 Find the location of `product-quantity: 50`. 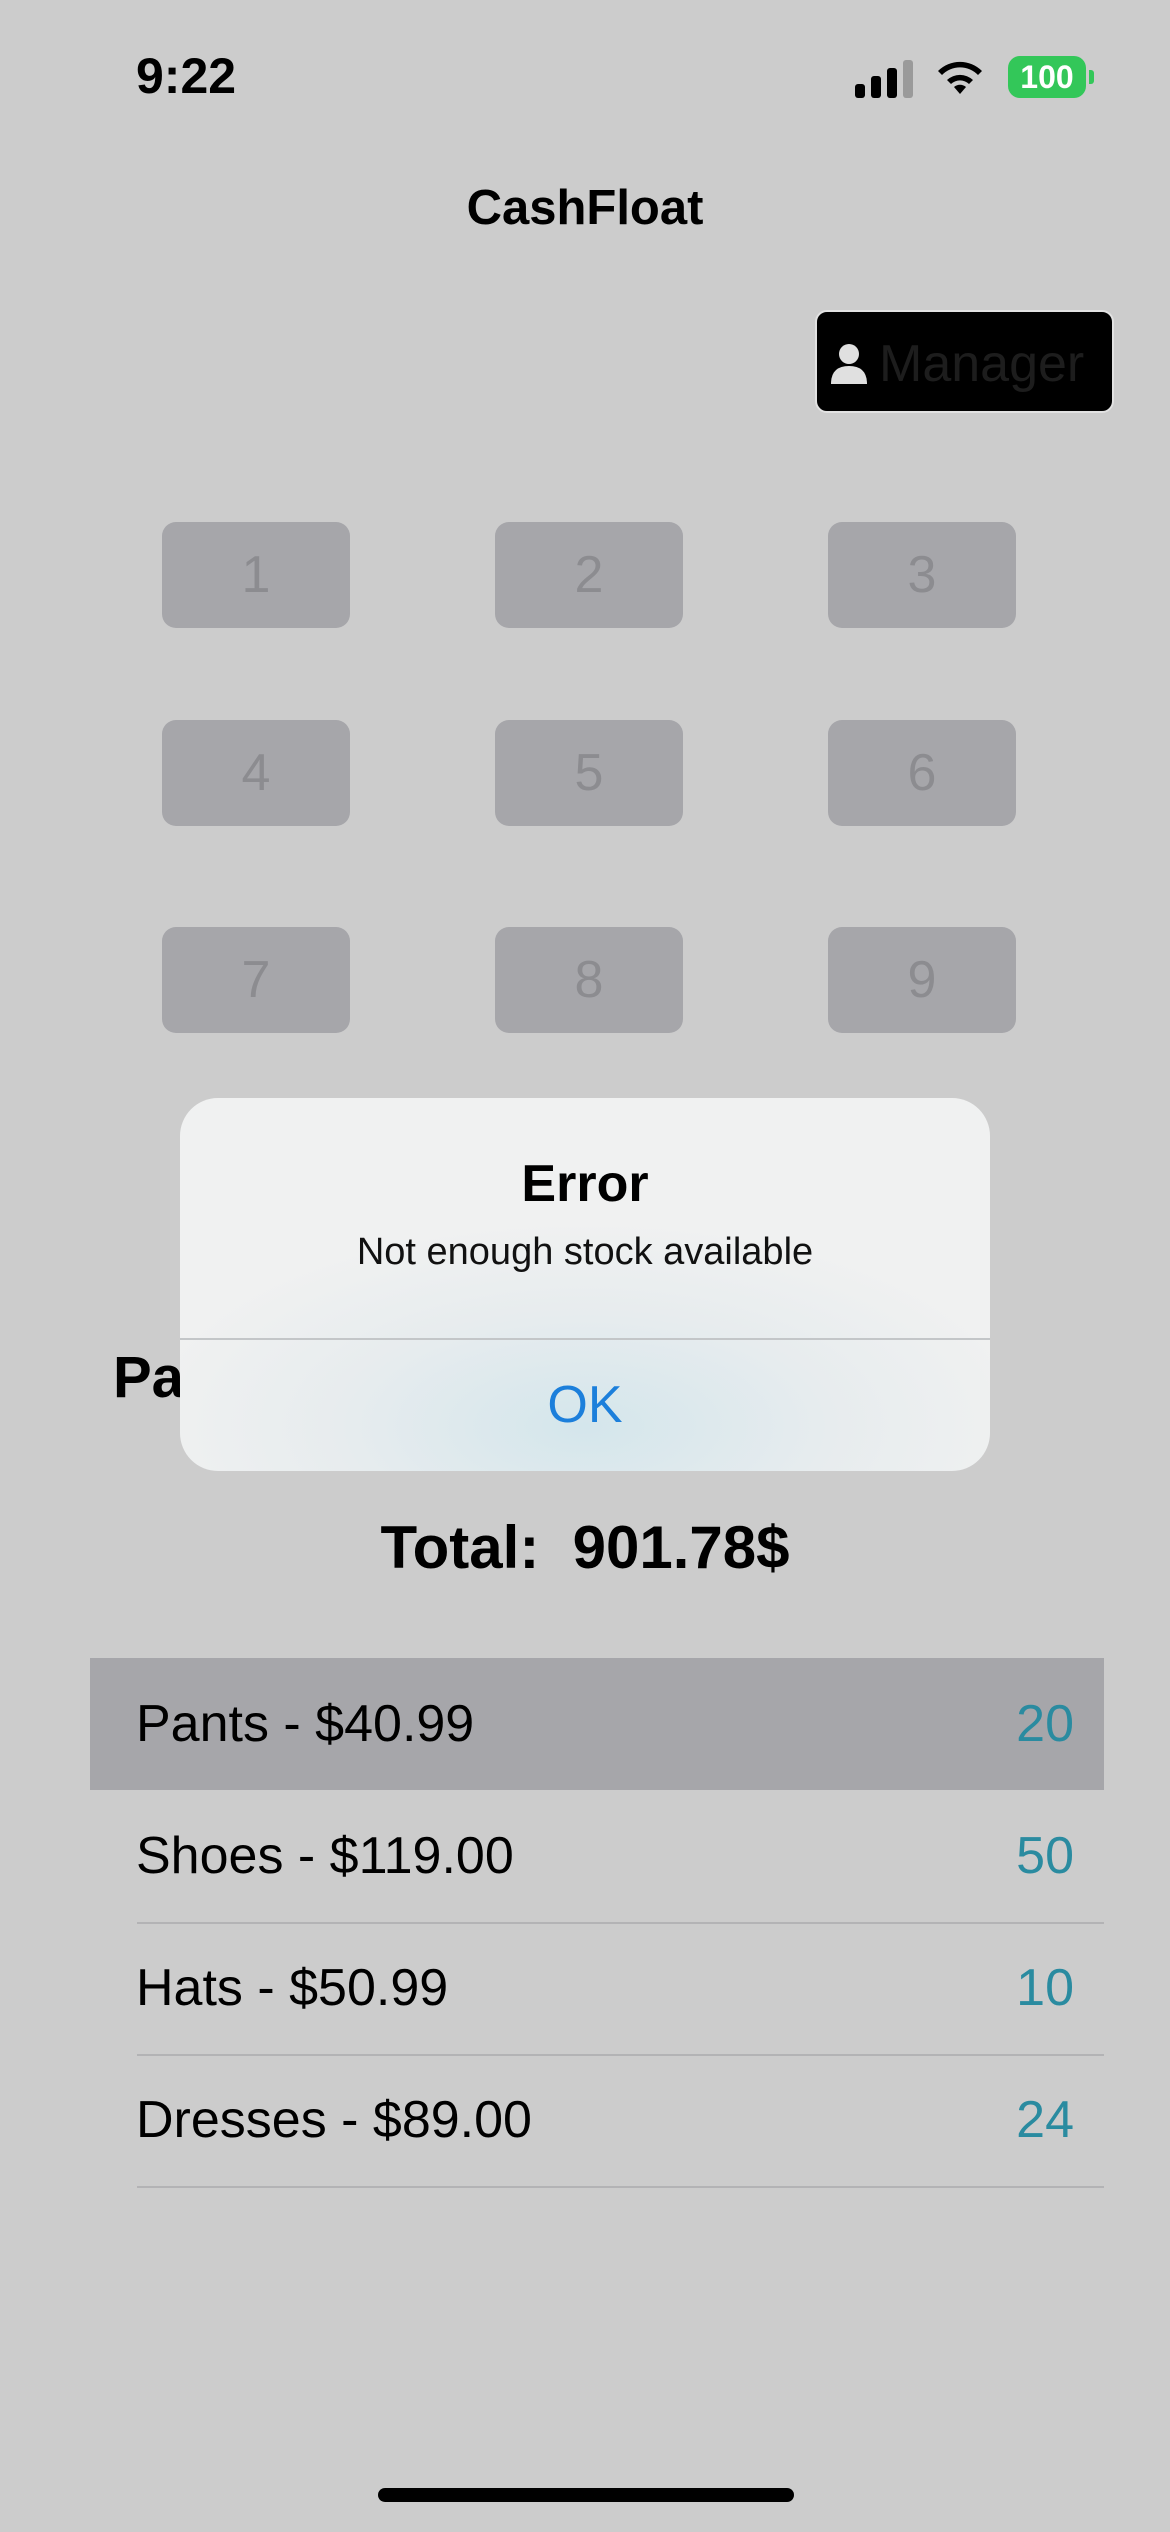

product-quantity: 50 is located at coordinates (1045, 1856).